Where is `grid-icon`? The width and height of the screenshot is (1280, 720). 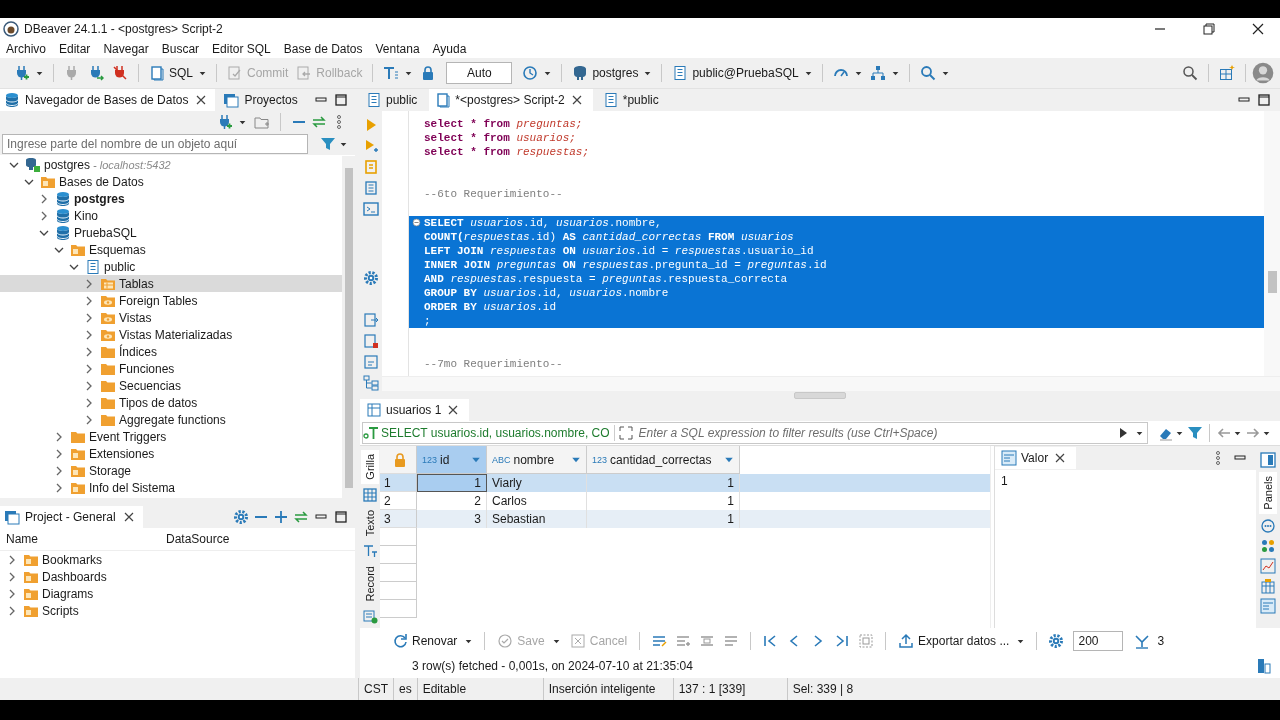
grid-icon is located at coordinates (370, 494).